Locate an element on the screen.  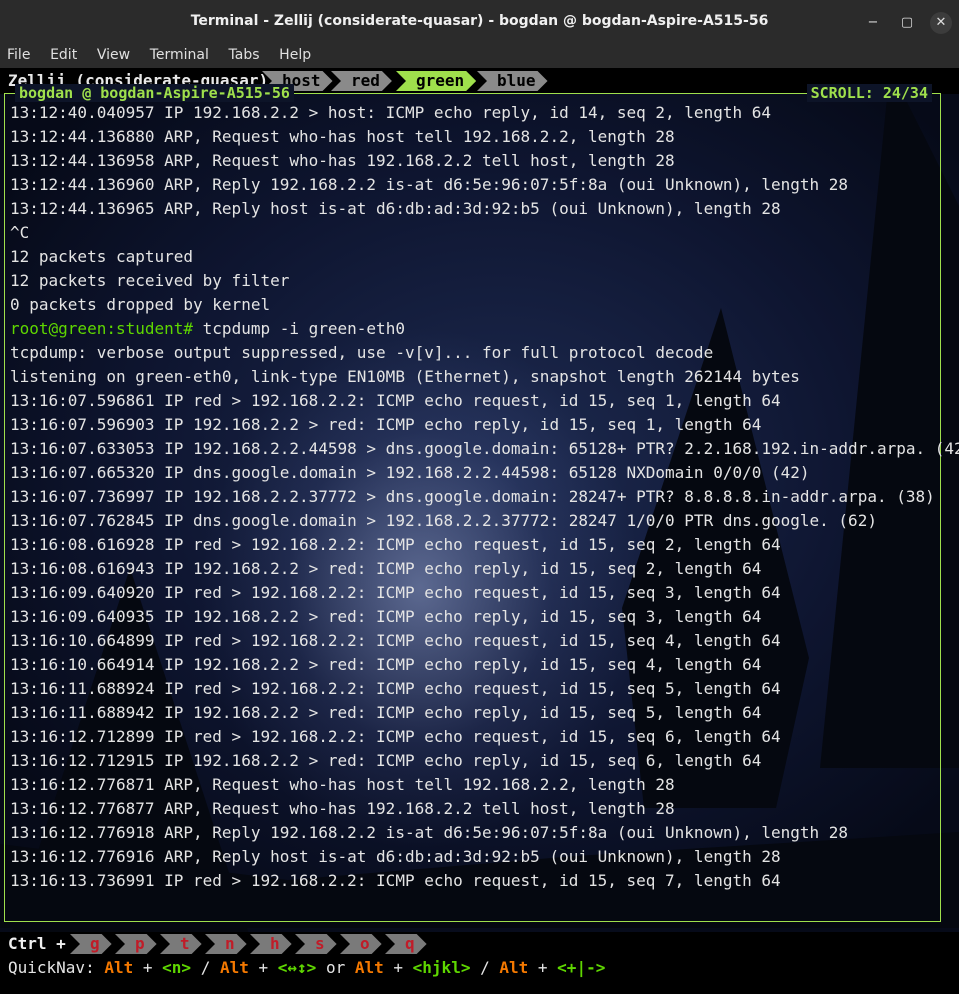
tab-green: green is located at coordinates (436, 81).